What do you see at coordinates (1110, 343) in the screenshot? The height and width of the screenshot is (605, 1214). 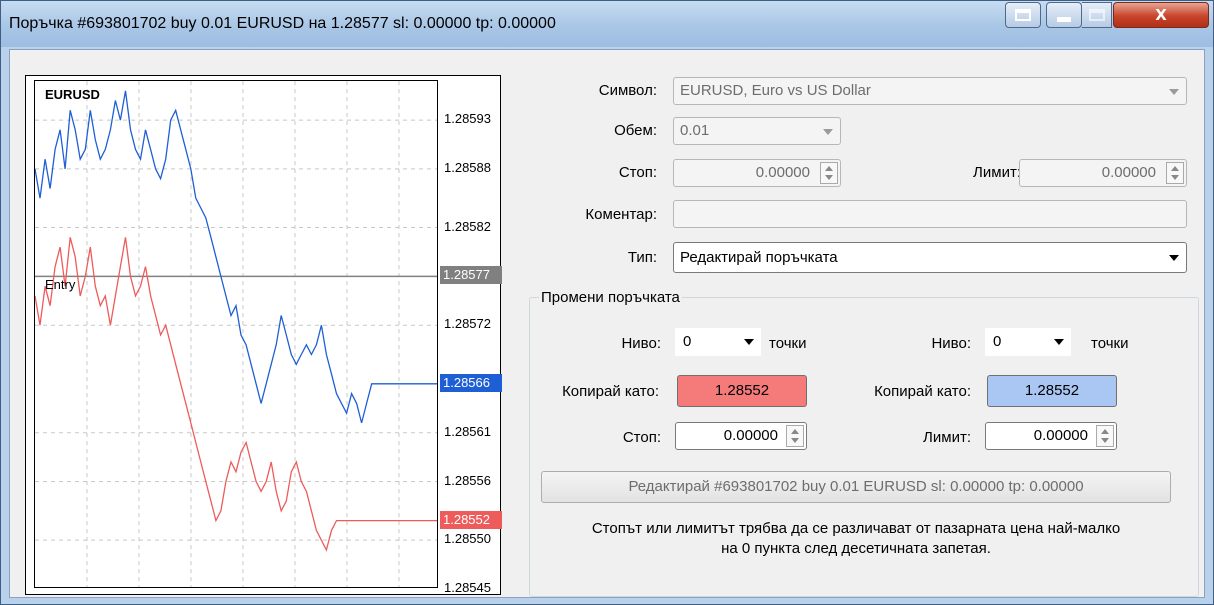 I see `tp-points-label: точки` at bounding box center [1110, 343].